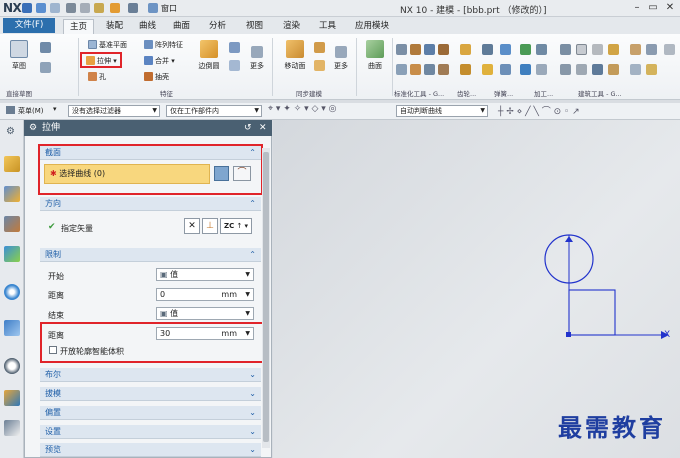  I want to click on slab-icon, so click(613, 69).